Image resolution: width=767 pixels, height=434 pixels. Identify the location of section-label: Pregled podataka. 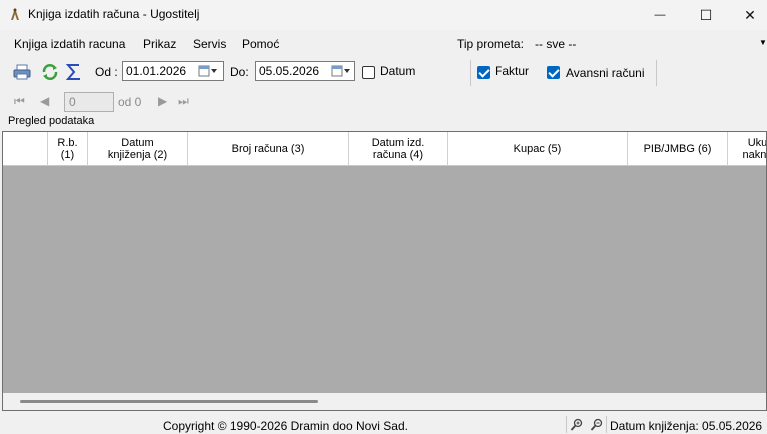
(51, 121).